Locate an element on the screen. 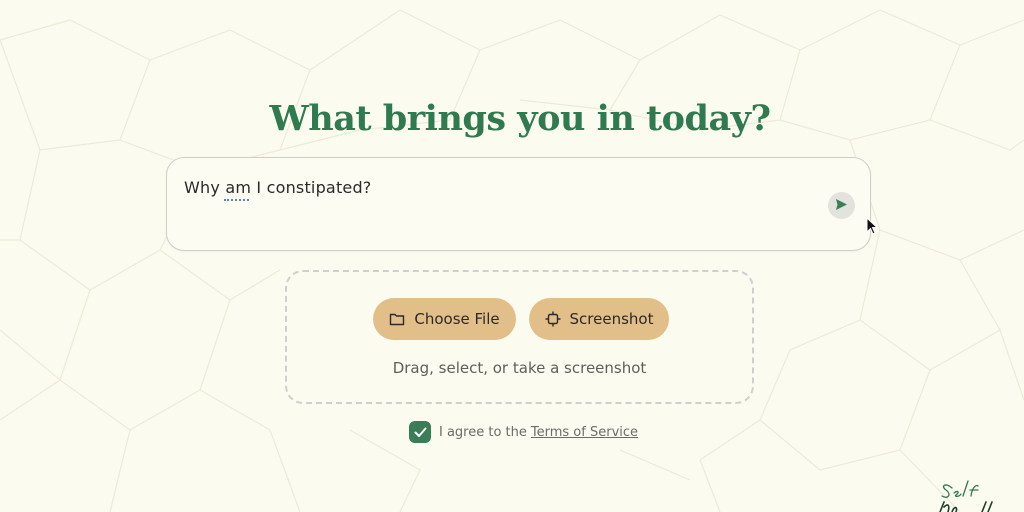  folder-icon is located at coordinates (397, 319).